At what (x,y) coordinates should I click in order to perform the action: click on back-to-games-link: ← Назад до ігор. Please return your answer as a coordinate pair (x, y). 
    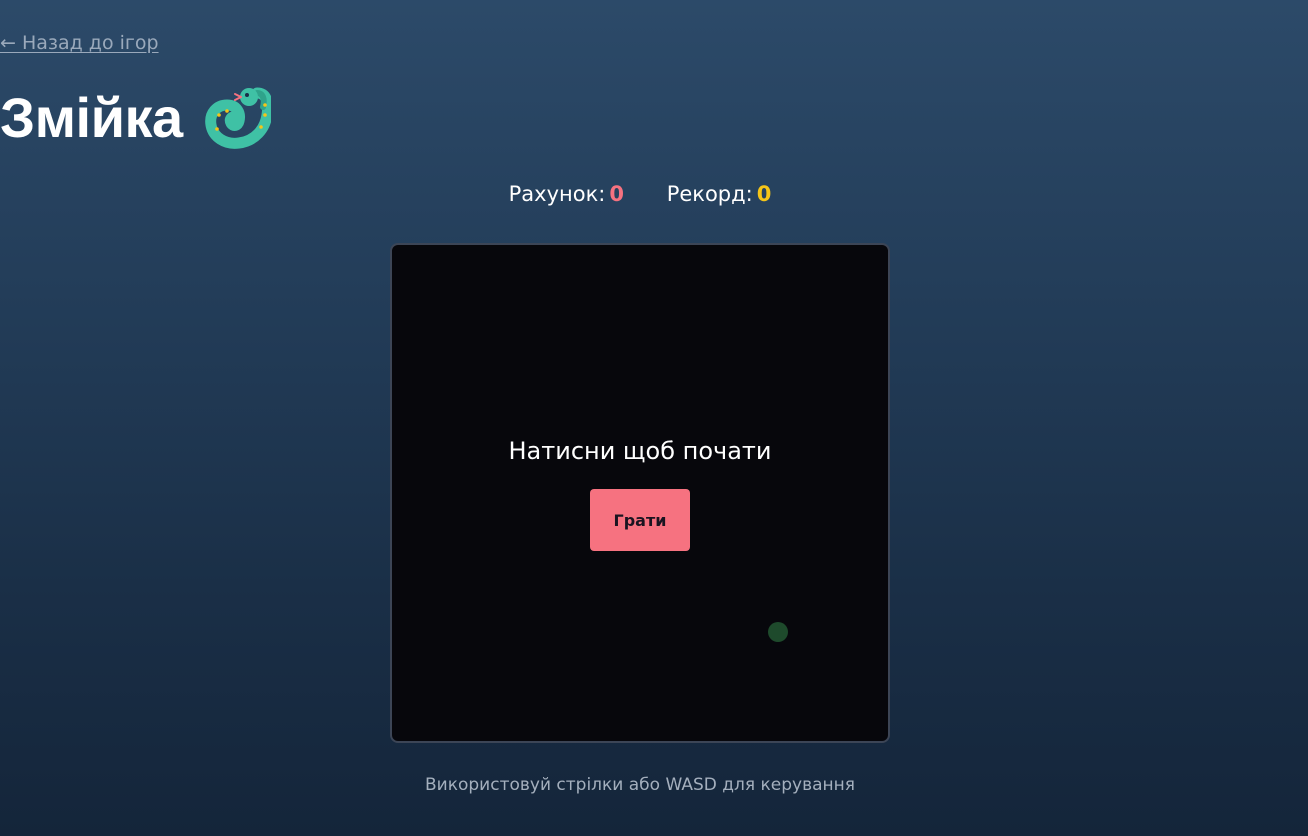
    Looking at the image, I should click on (79, 43).